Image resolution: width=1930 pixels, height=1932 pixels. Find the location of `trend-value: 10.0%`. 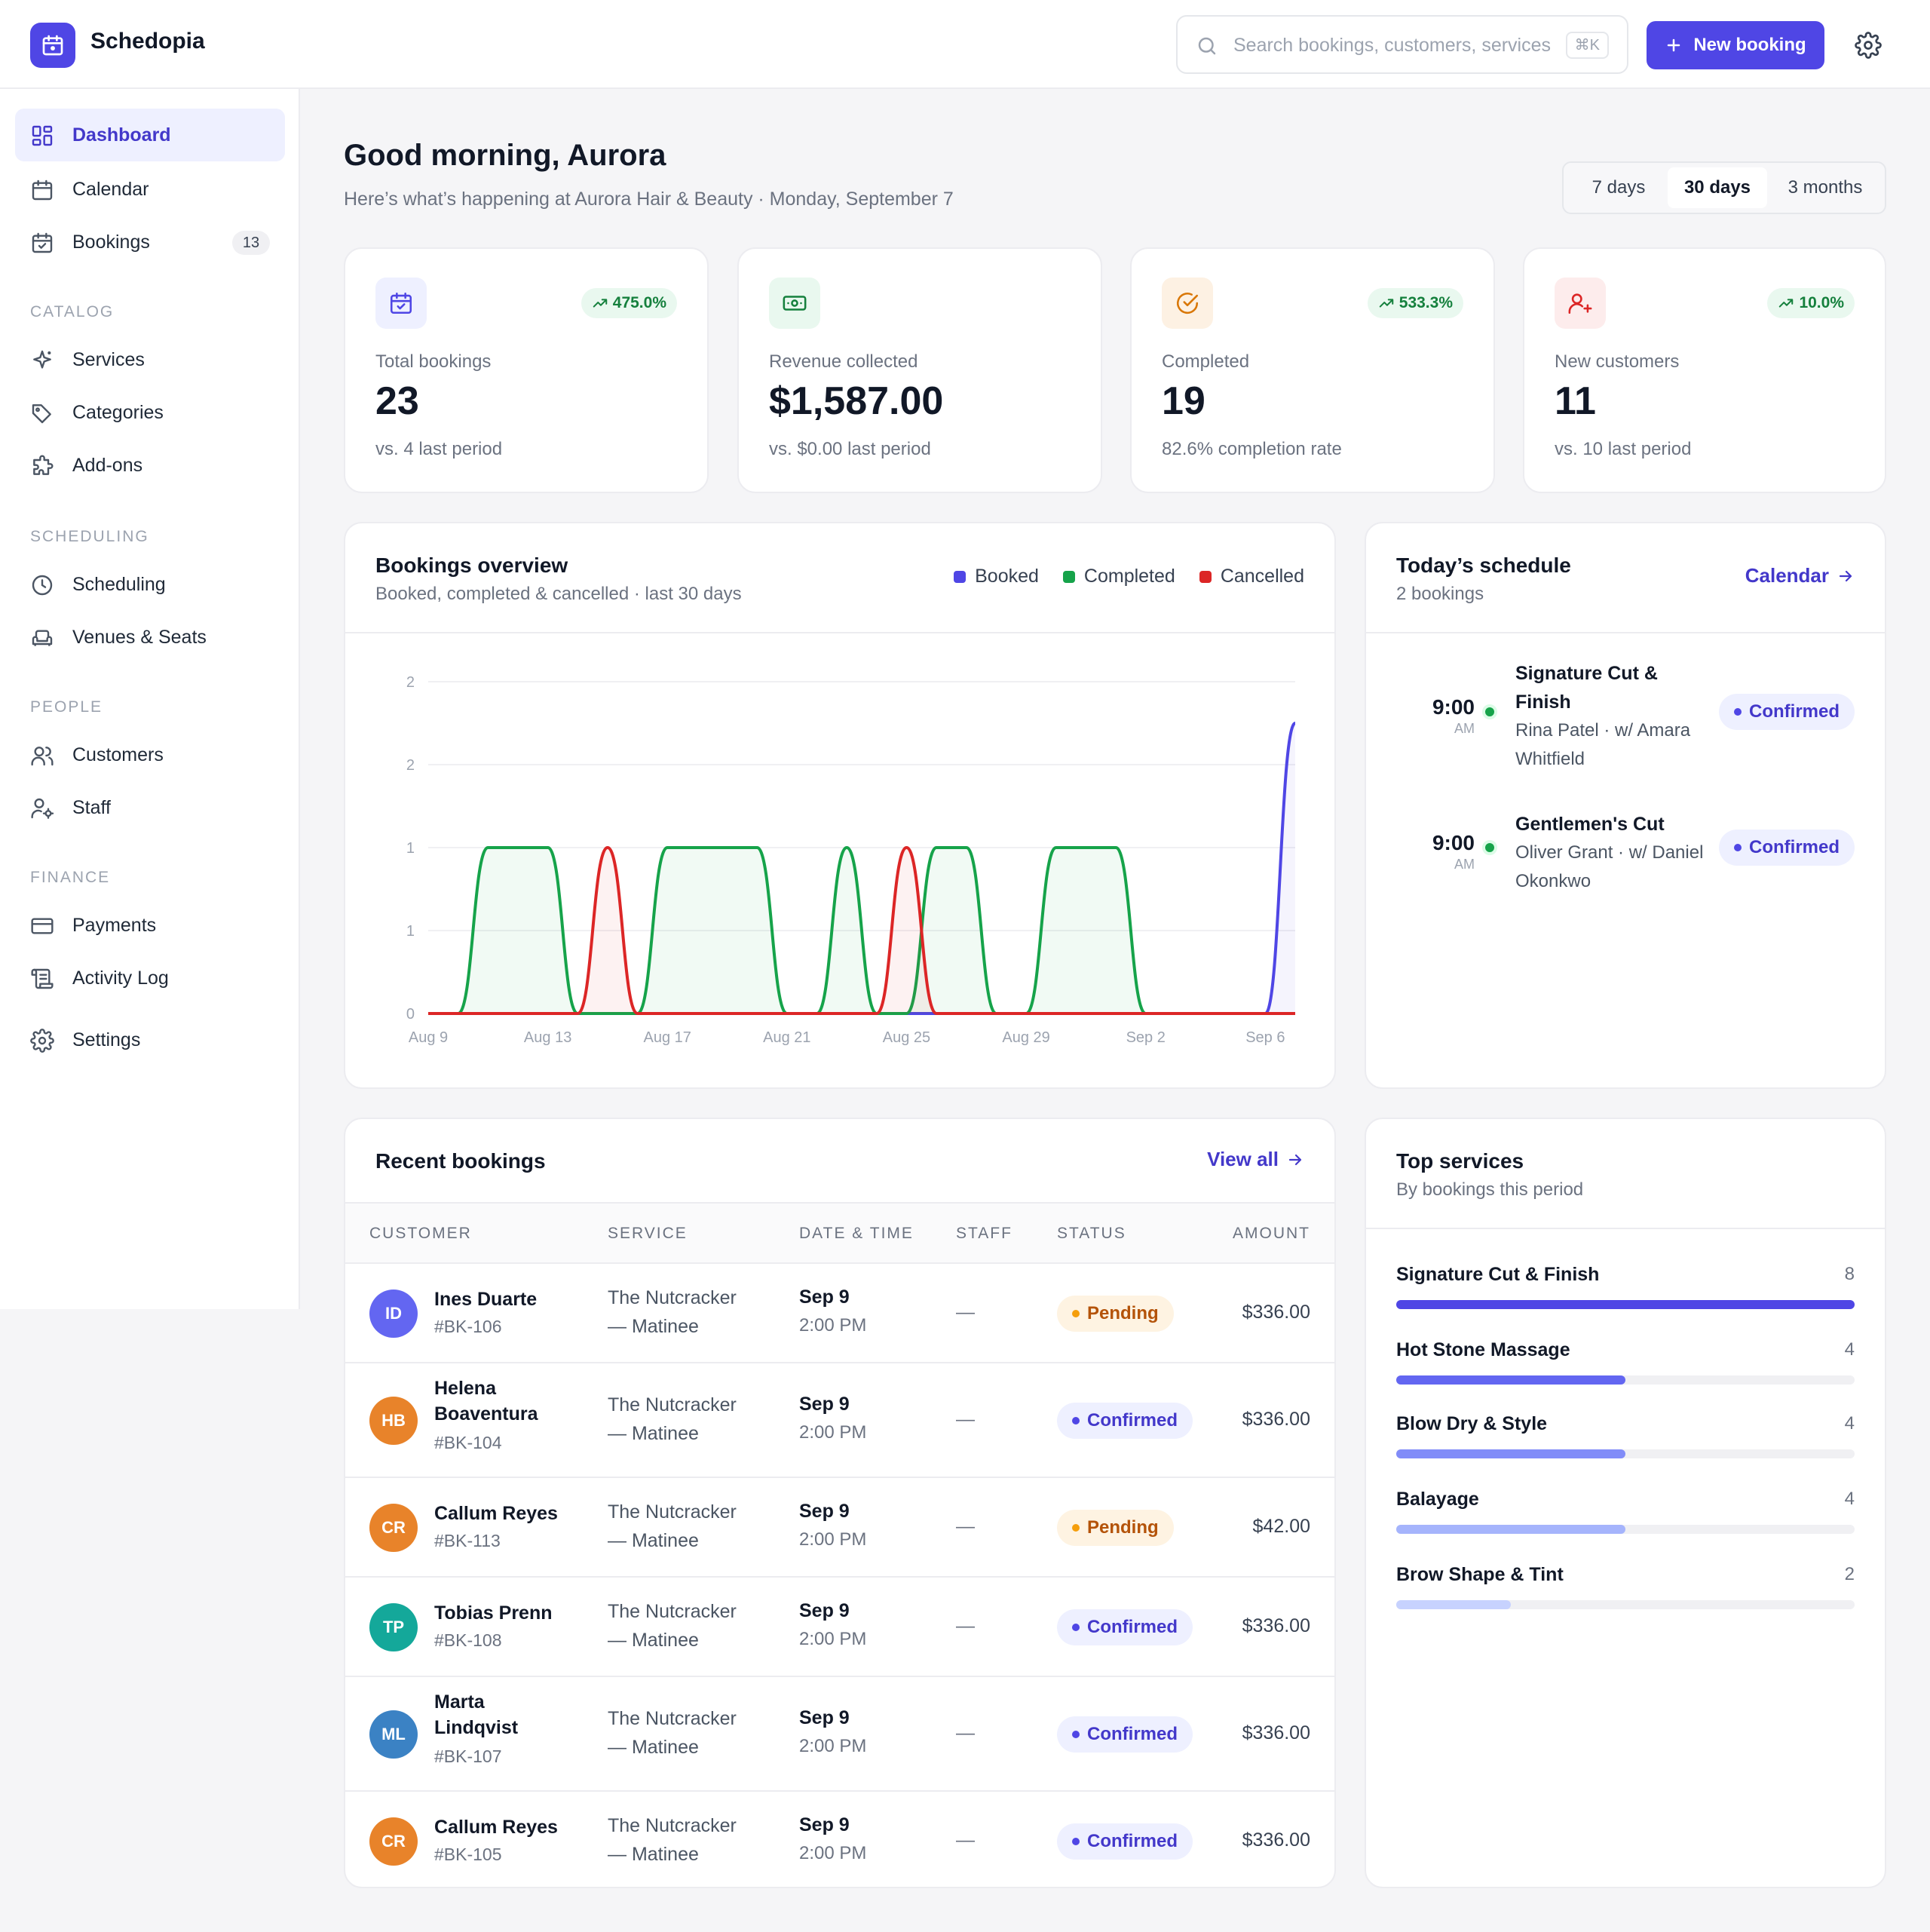

trend-value: 10.0% is located at coordinates (1821, 302).